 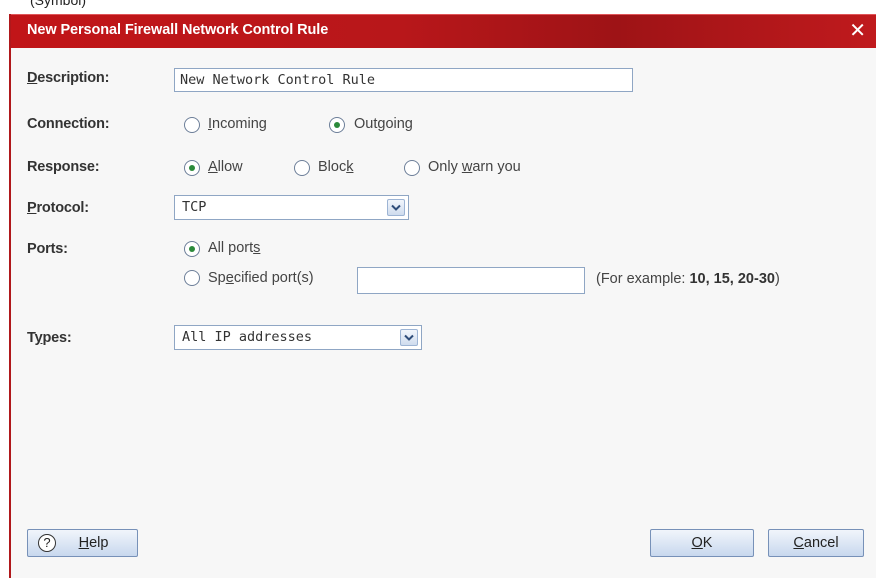 I want to click on allow-radio, so click(x=192, y=168).